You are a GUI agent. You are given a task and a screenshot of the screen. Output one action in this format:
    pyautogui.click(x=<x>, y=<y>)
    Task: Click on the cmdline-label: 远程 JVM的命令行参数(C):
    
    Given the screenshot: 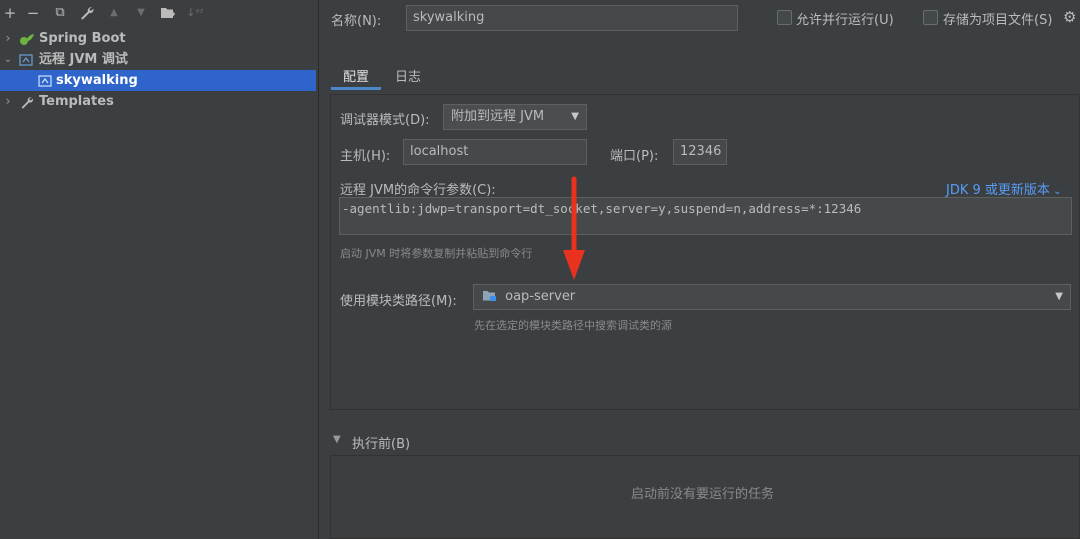 What is the action you would take?
    pyautogui.click(x=418, y=190)
    